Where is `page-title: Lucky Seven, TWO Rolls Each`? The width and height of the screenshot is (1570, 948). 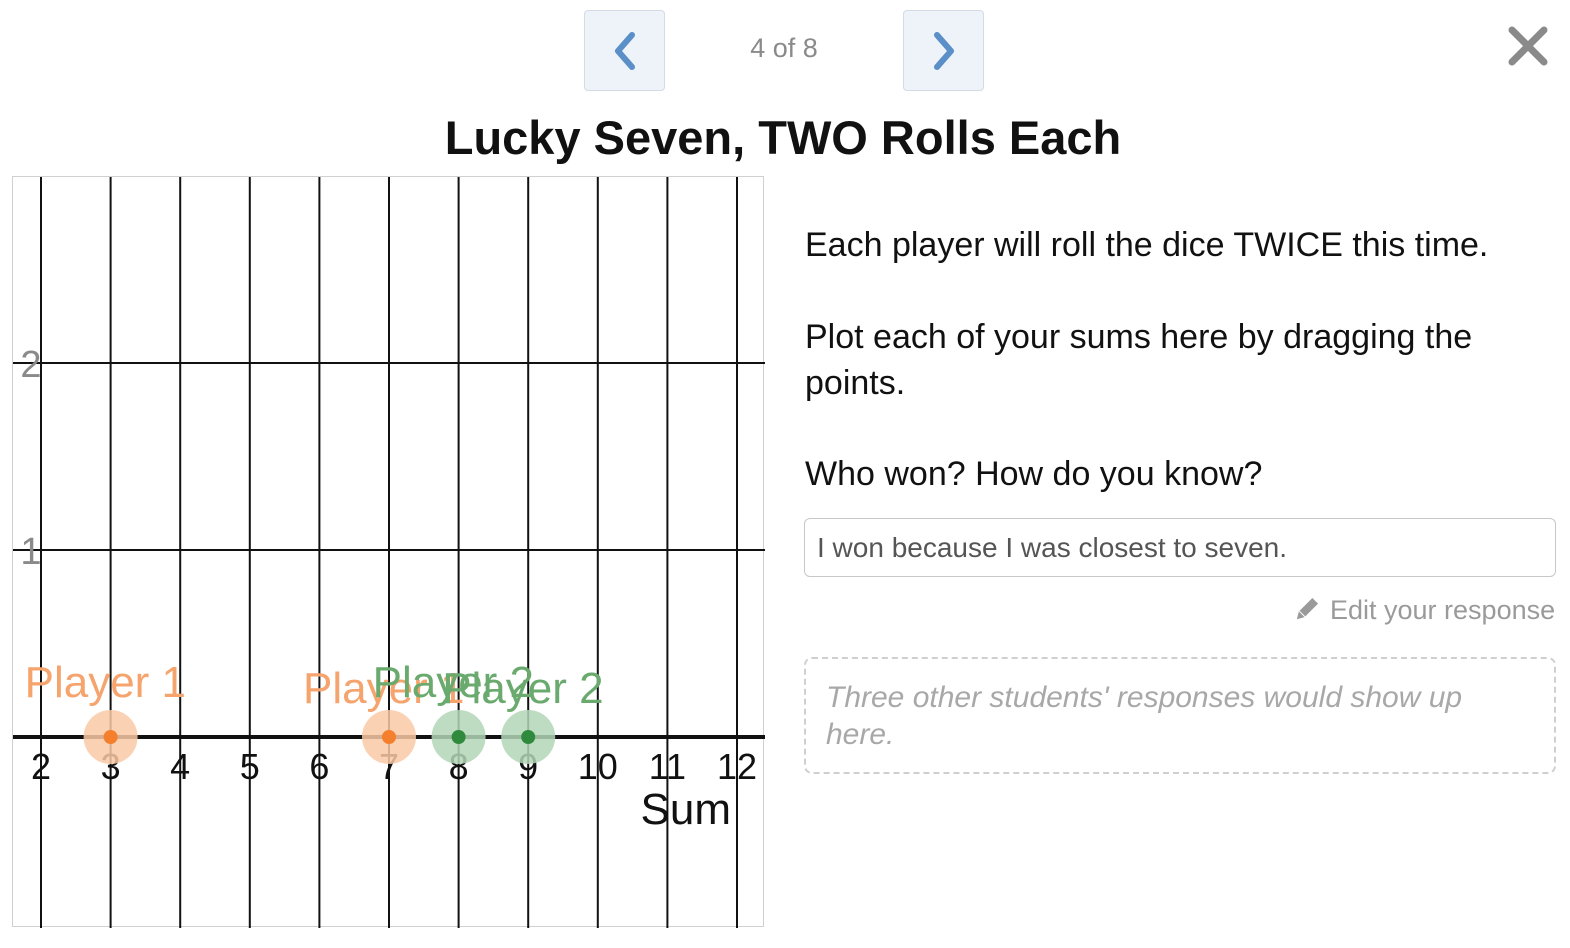
page-title: Lucky Seven, TWO Rolls Each is located at coordinates (783, 137).